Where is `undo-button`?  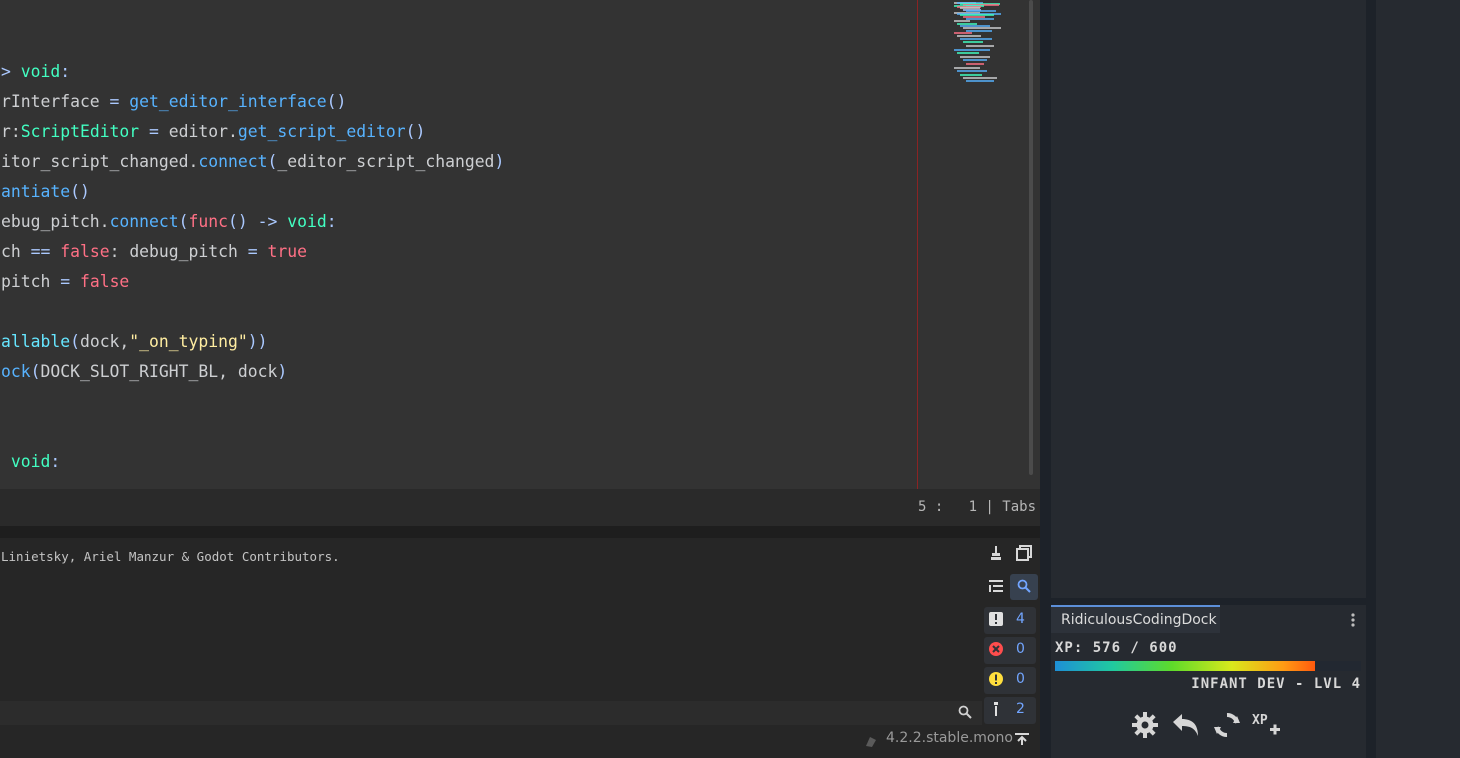
undo-button is located at coordinates (1186, 727).